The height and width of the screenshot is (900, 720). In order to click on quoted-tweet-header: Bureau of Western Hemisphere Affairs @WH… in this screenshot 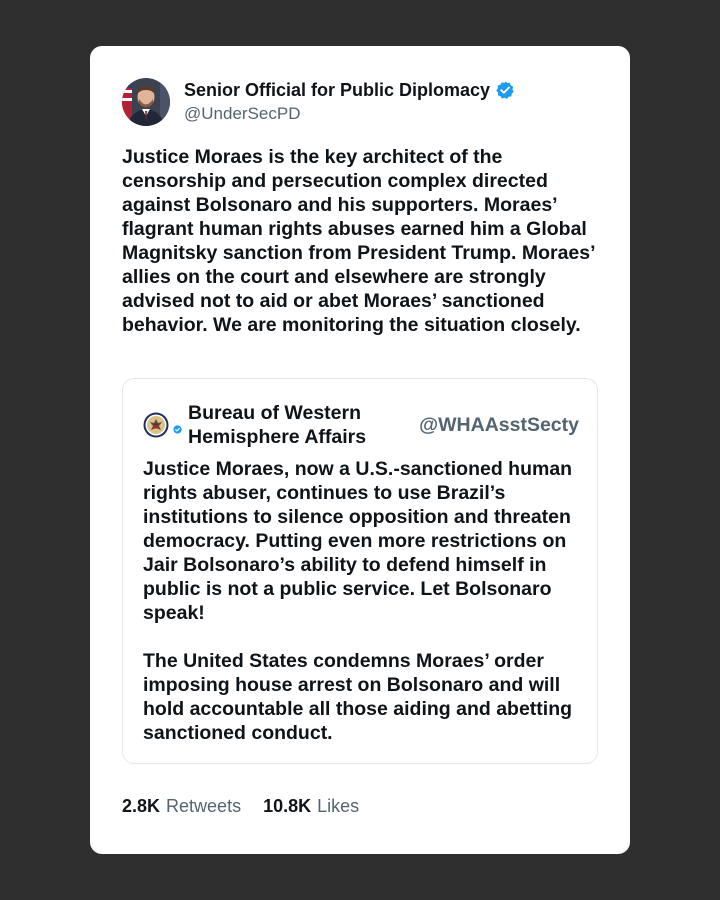, I will do `click(361, 425)`.